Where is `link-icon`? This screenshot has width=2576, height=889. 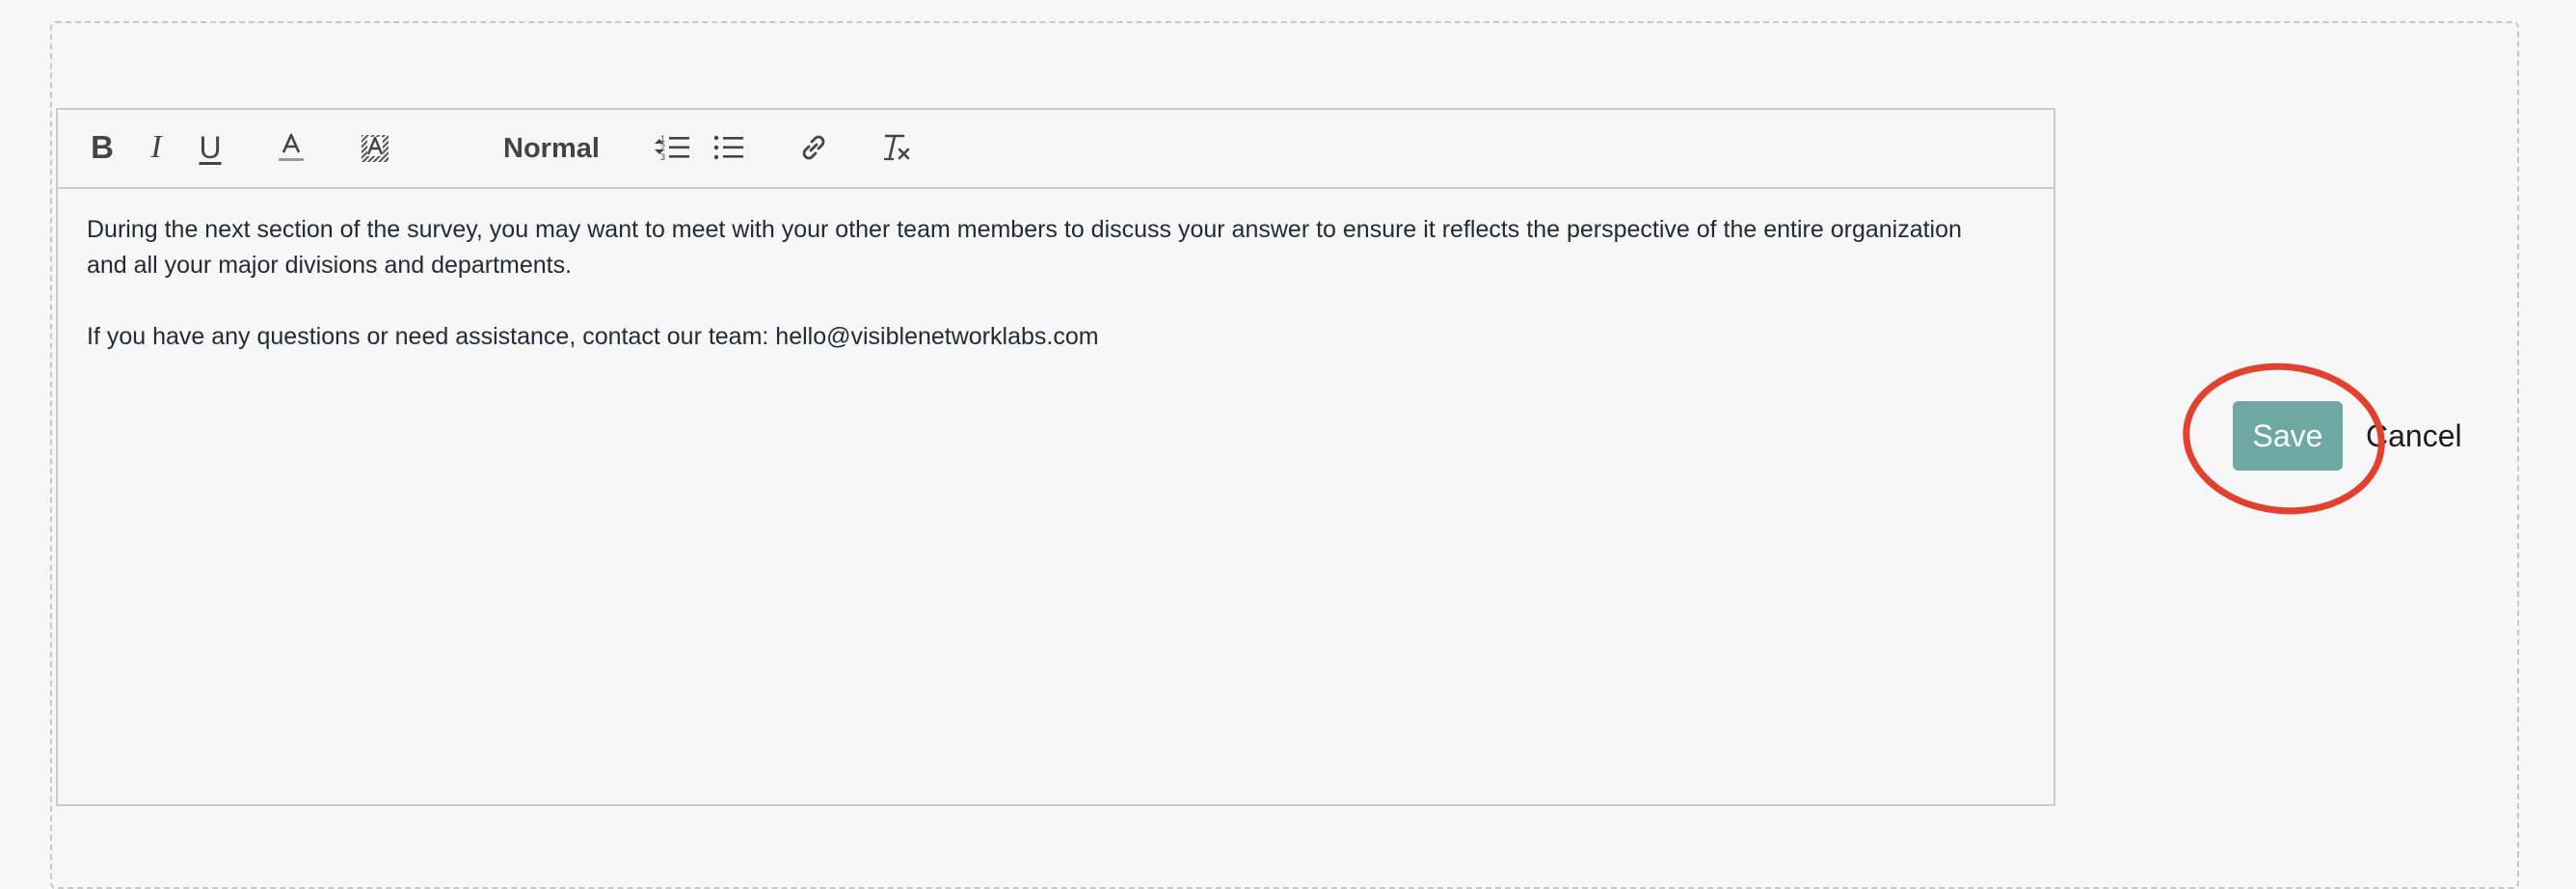
link-icon is located at coordinates (814, 147).